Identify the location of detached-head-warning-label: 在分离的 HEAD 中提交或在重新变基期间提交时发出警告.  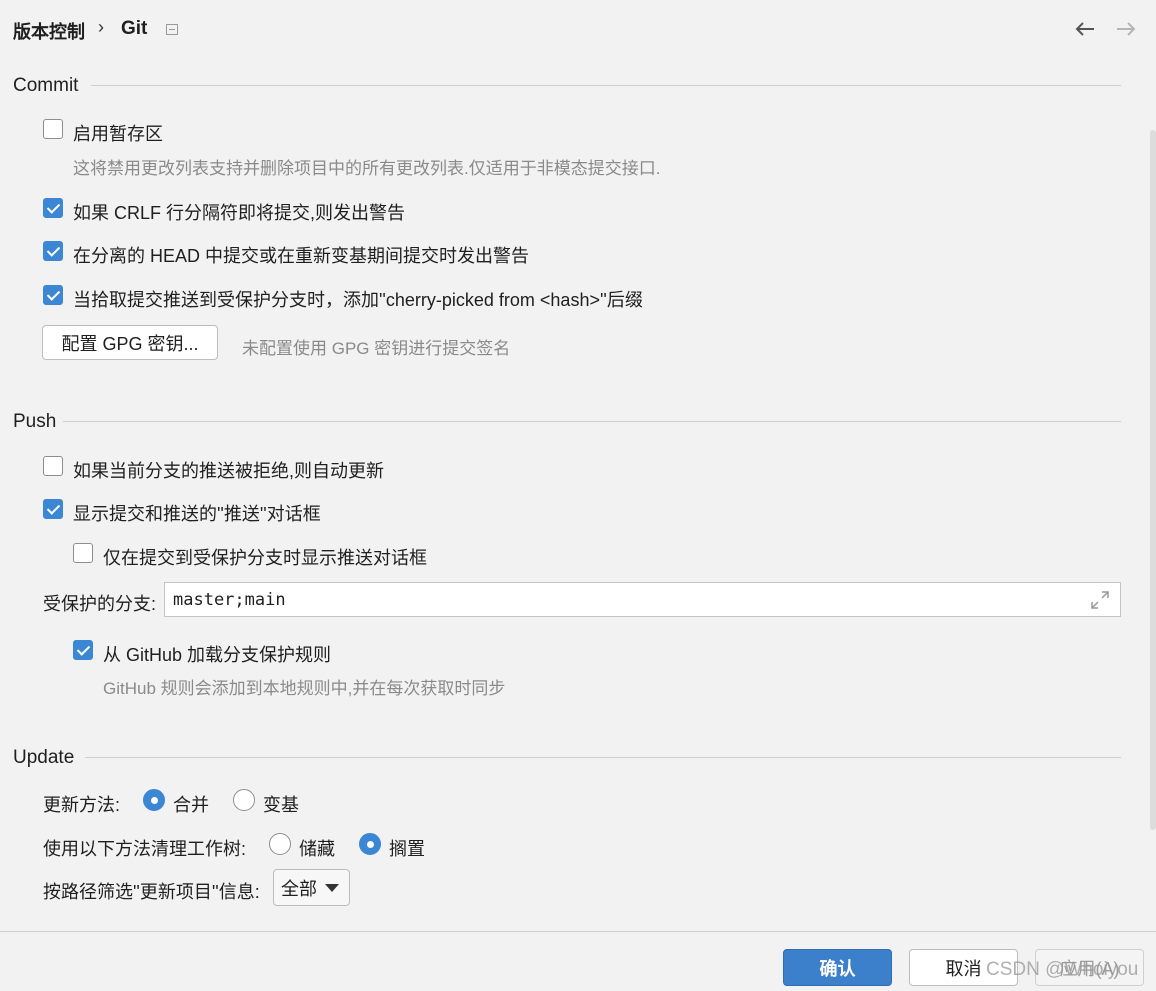
(301, 256).